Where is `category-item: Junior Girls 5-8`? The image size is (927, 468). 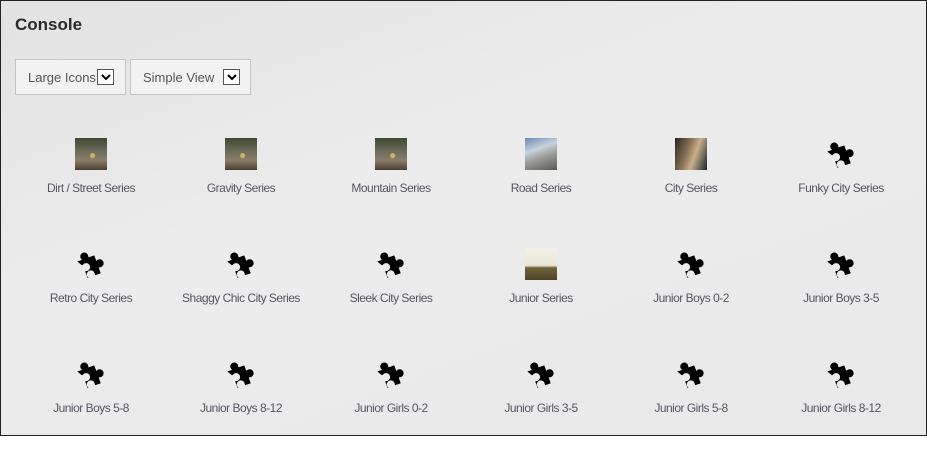
category-item: Junior Girls 5-8 is located at coordinates (691, 413).